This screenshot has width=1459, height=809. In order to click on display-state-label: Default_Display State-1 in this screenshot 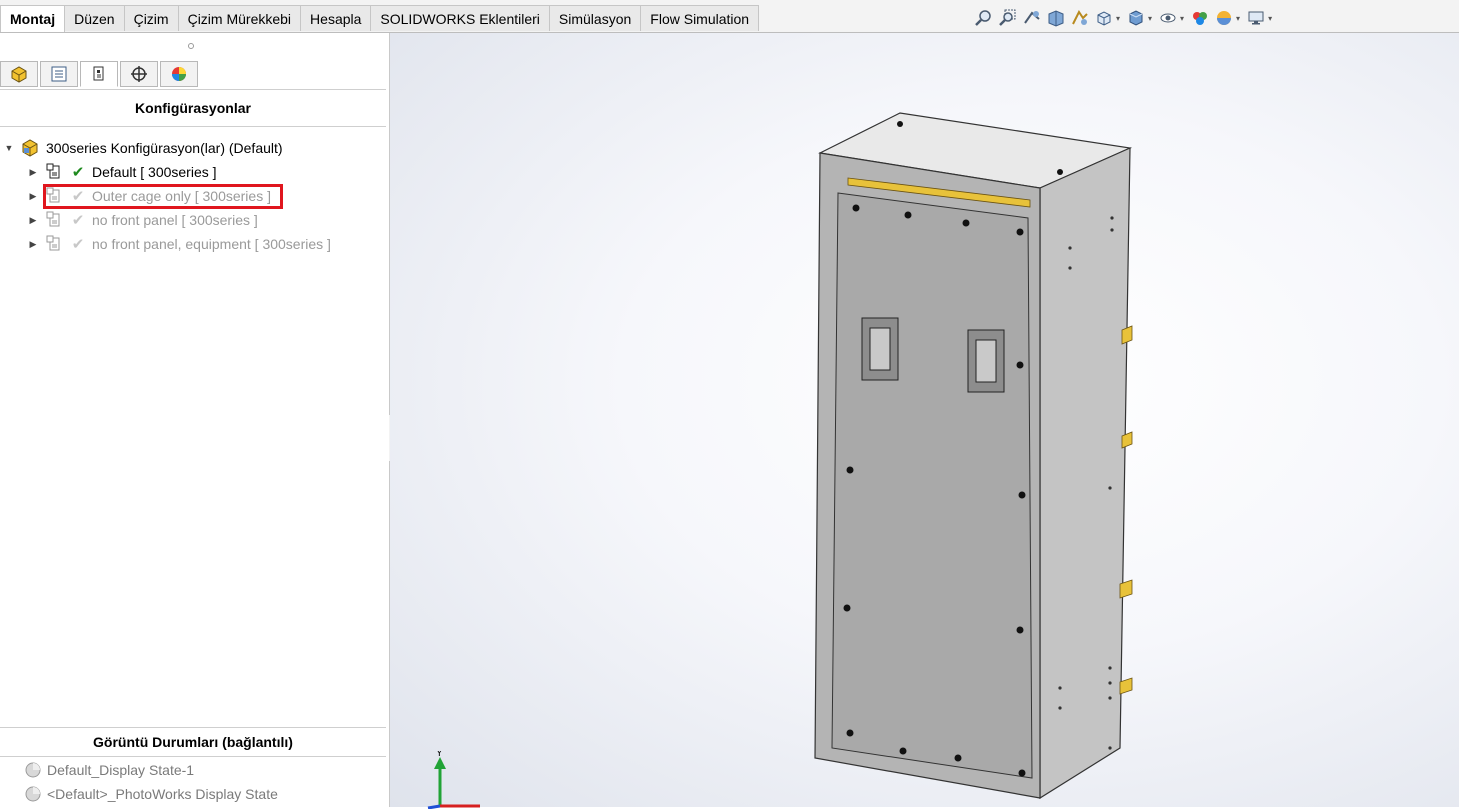, I will do `click(121, 770)`.